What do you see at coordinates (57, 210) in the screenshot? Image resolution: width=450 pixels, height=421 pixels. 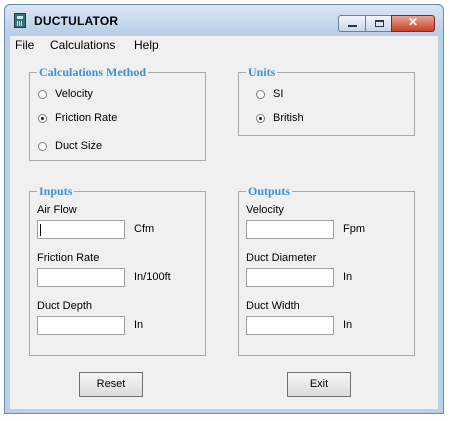 I see `air-flow-label: Air Flow` at bounding box center [57, 210].